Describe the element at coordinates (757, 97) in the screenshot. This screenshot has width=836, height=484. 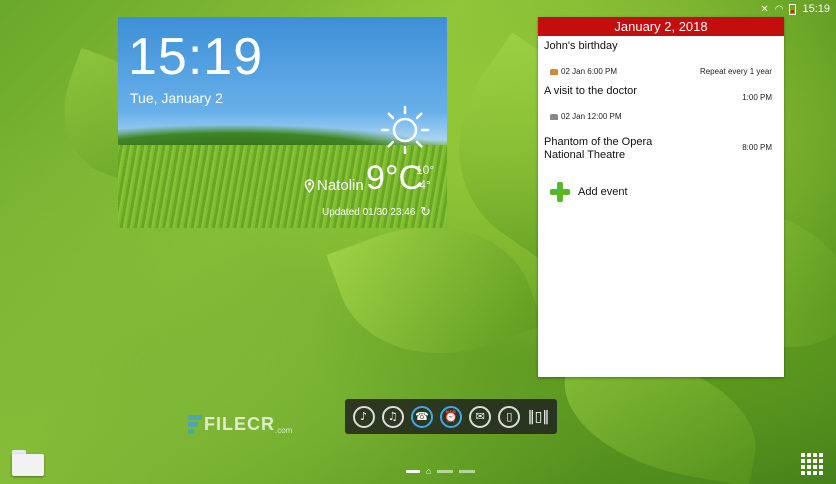
I see `event-time: 1:00 PM` at that location.